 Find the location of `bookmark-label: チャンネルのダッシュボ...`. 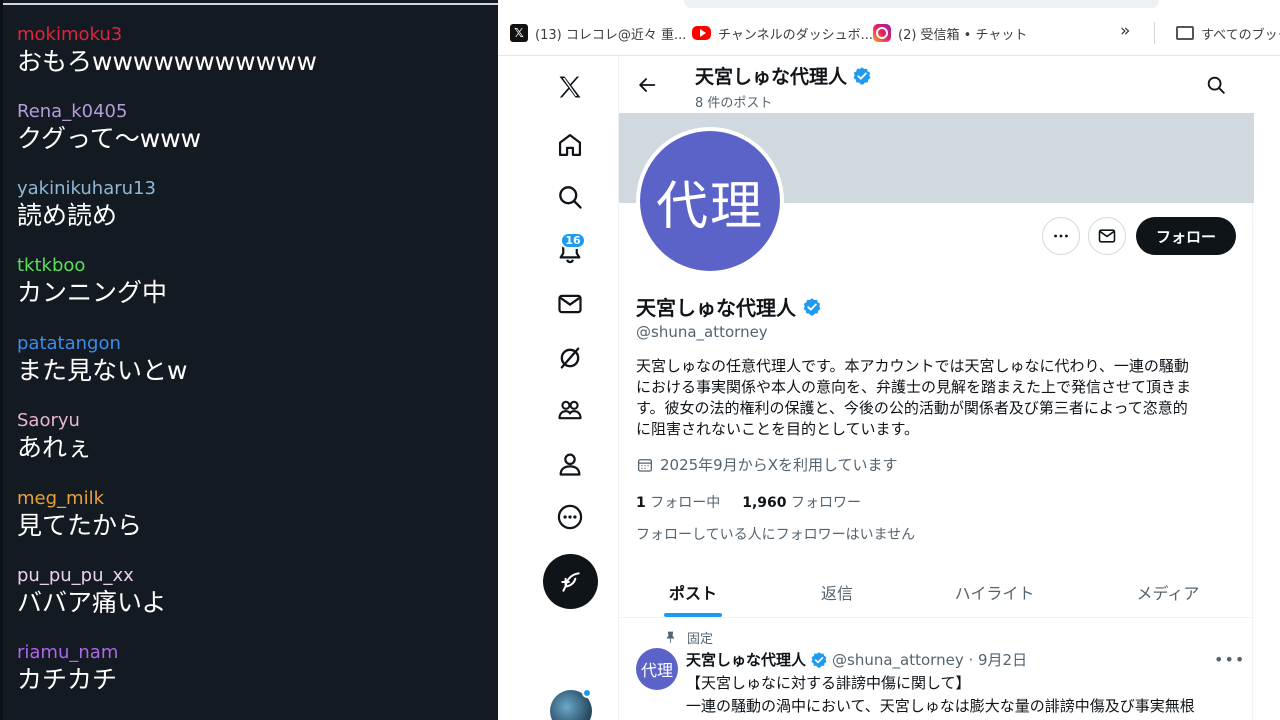

bookmark-label: チャンネルのダッシュボ... is located at coordinates (796, 35).